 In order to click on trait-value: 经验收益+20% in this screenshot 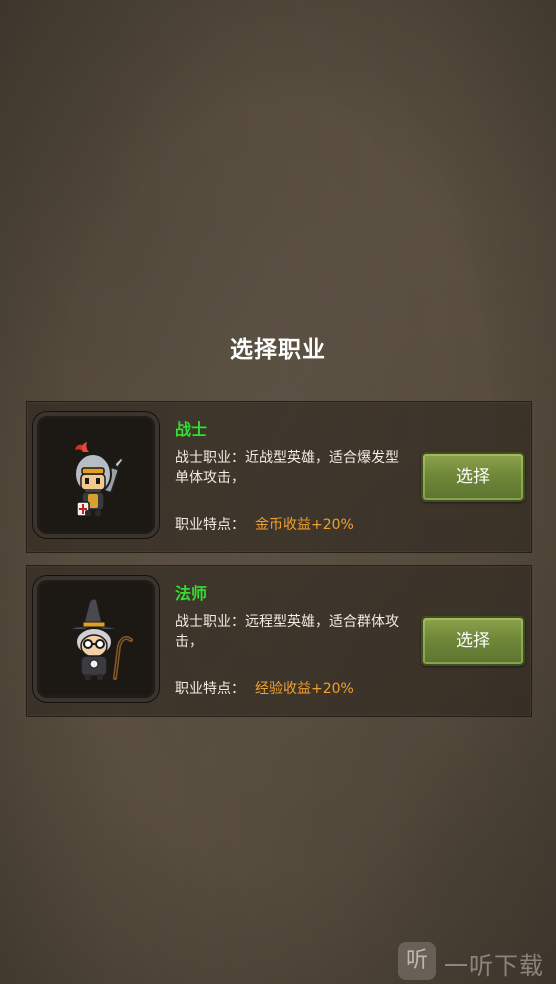, I will do `click(304, 689)`.